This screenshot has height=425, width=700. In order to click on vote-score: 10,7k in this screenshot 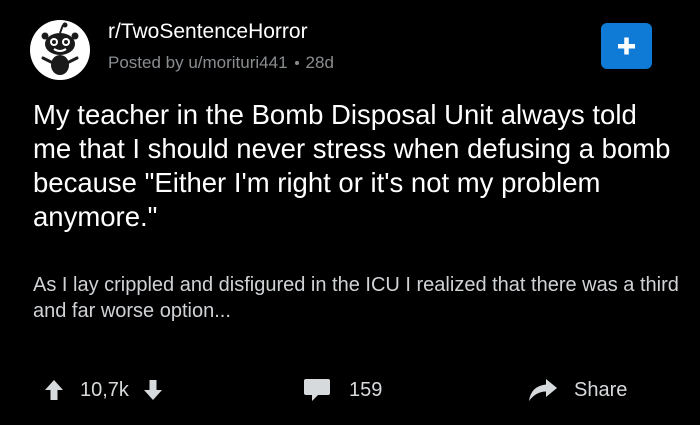, I will do `click(104, 389)`.